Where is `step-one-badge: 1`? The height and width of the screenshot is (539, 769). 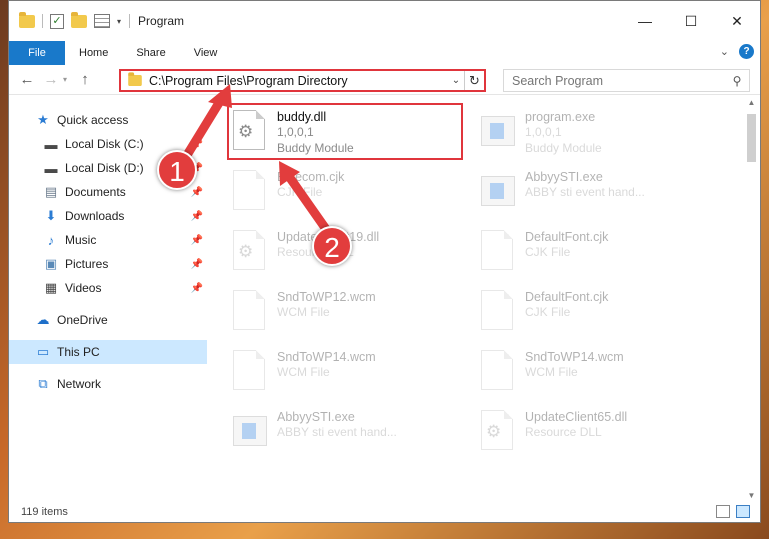 step-one-badge: 1 is located at coordinates (177, 170).